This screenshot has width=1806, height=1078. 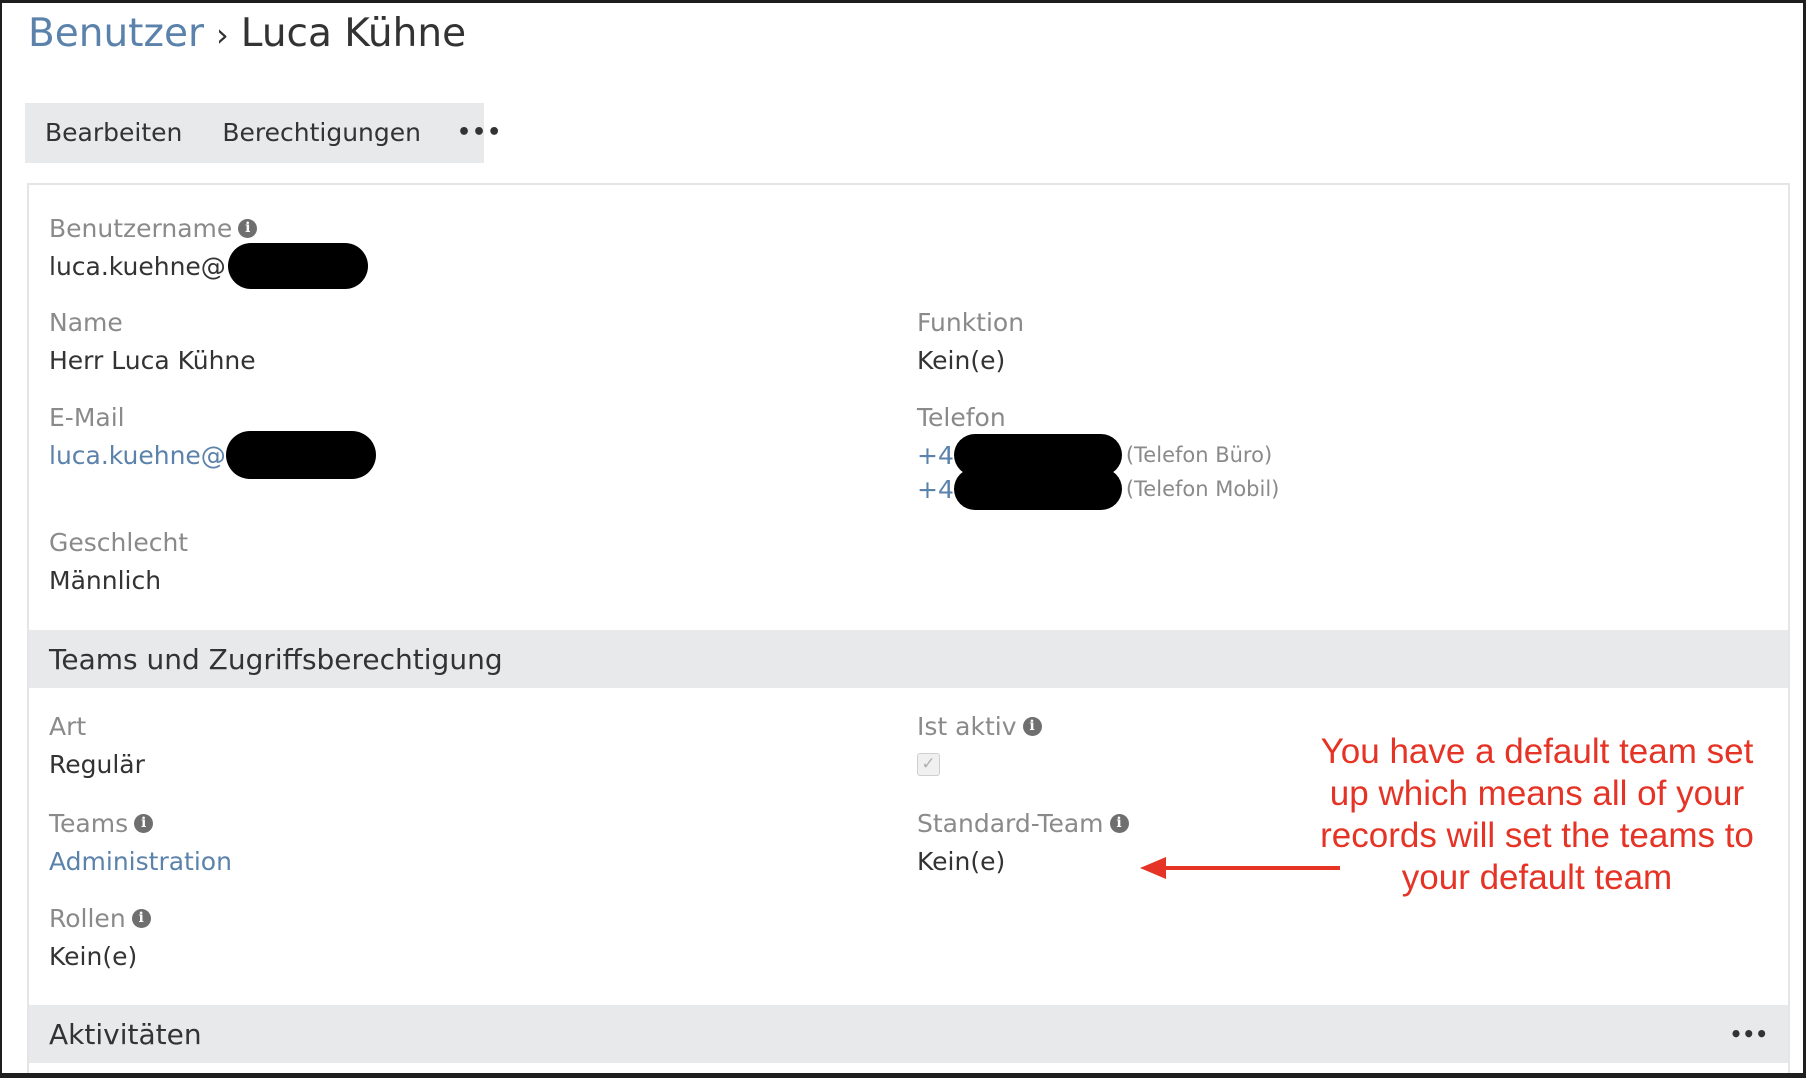 What do you see at coordinates (208, 250) in the screenshot?
I see `field-username: Benutzername i luca.kuehne@` at bounding box center [208, 250].